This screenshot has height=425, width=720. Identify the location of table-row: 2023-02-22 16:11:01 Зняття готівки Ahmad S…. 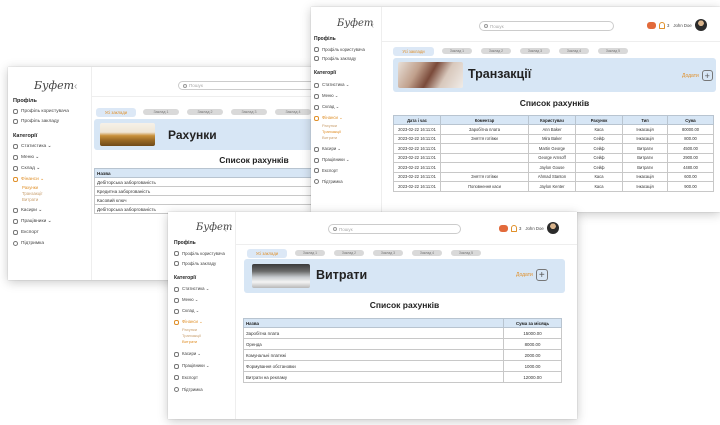
(553, 176).